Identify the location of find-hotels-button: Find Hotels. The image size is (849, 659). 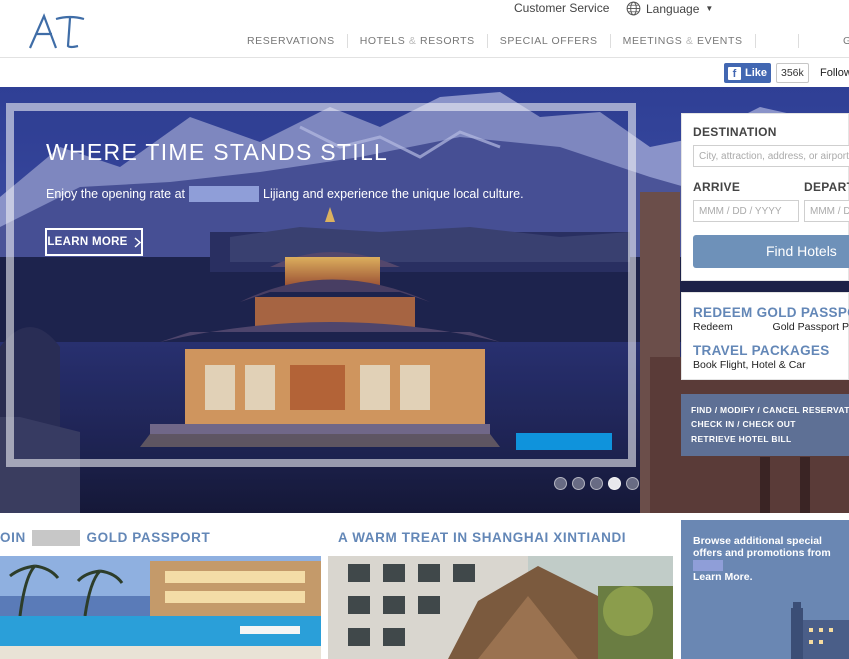
(771, 251).